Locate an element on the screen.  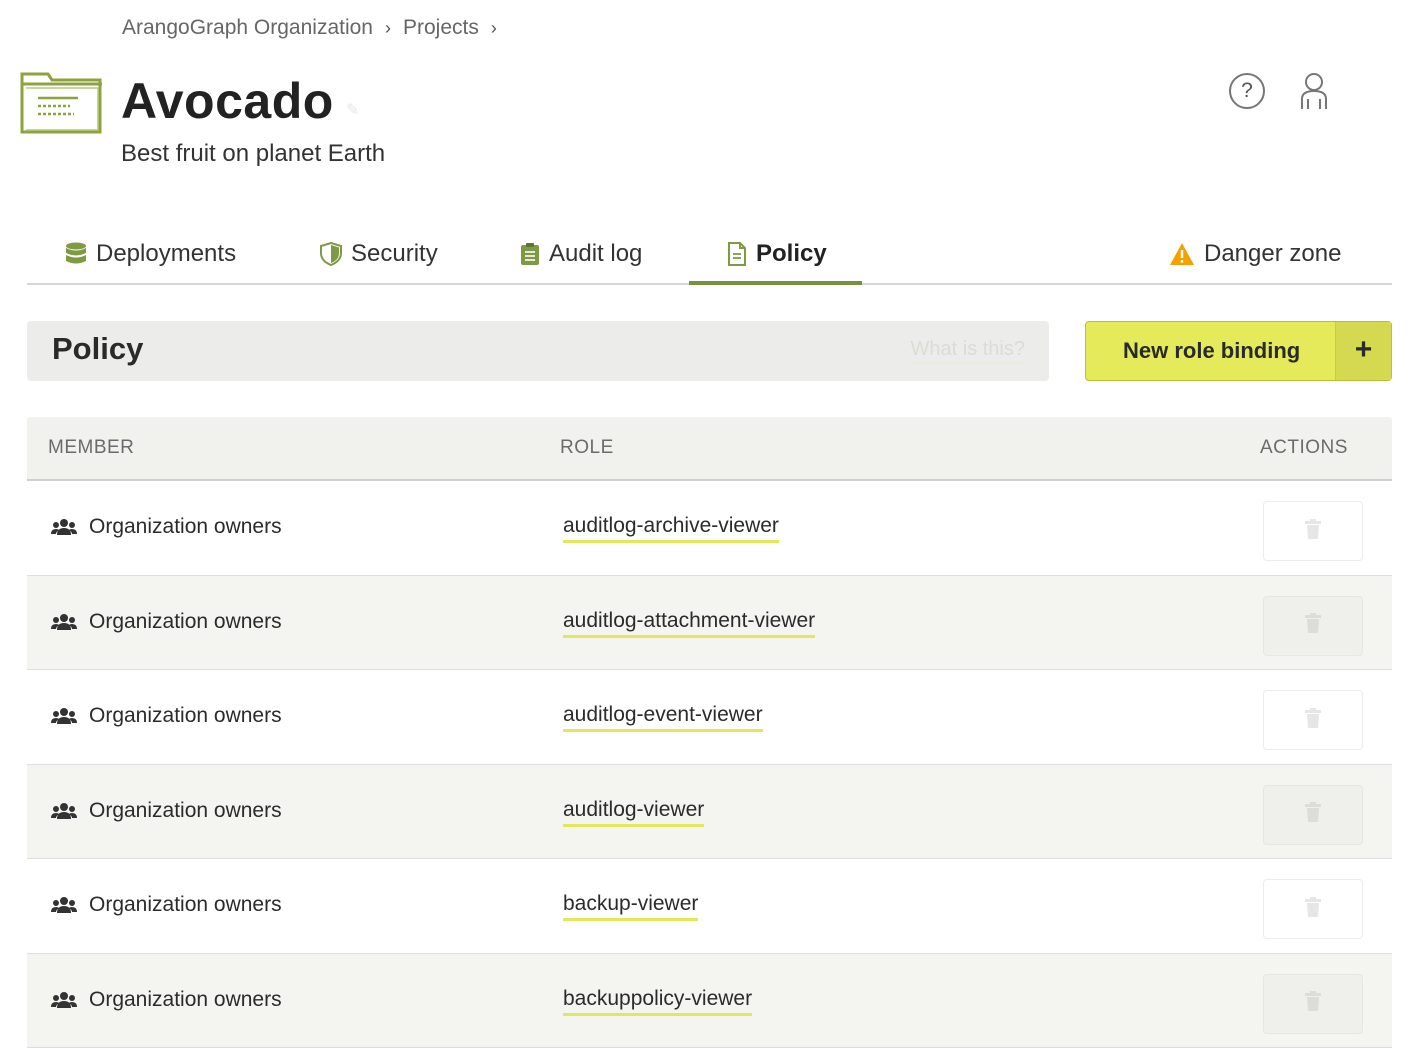
shield-icon is located at coordinates (331, 253).